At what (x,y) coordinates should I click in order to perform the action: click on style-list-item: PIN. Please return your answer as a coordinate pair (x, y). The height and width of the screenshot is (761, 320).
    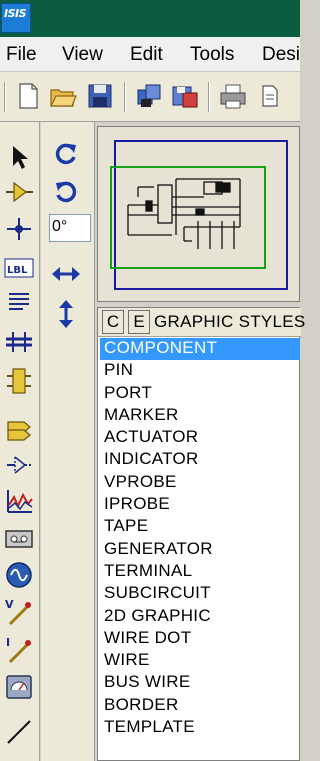
    Looking at the image, I should click on (200, 371).